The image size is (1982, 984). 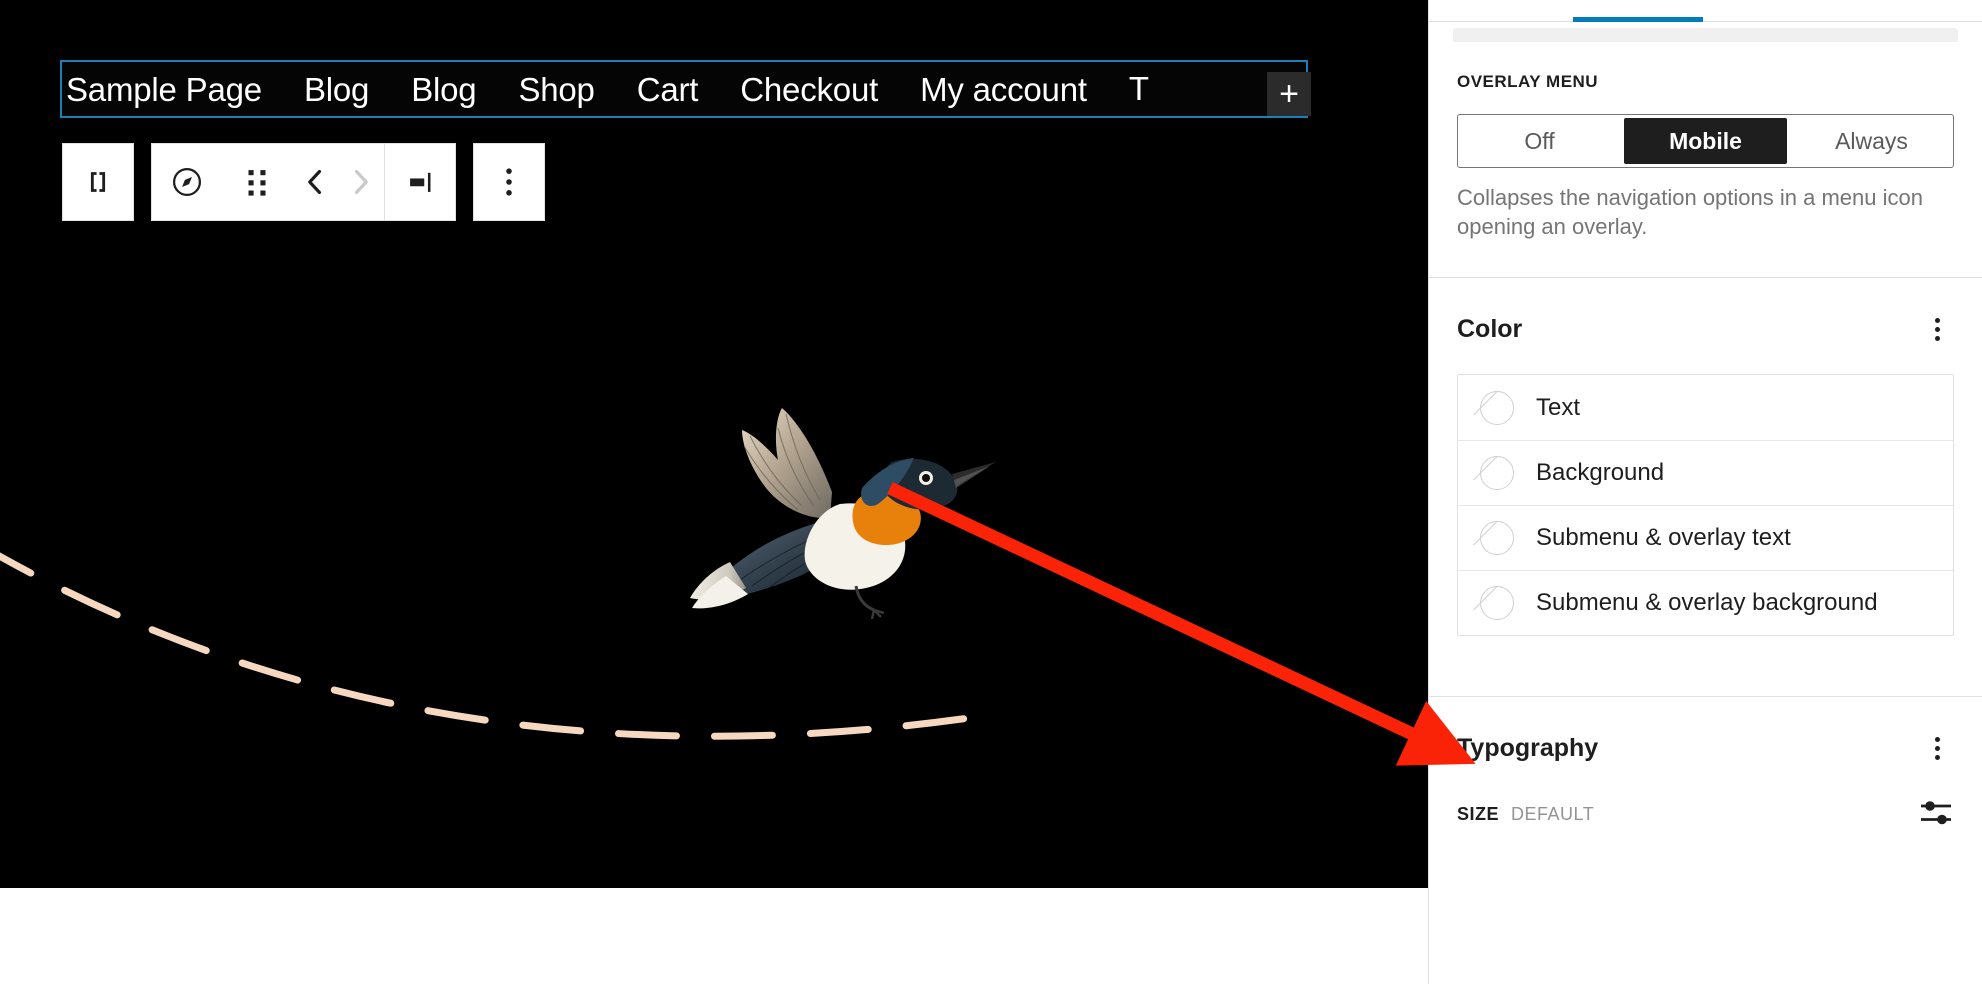 What do you see at coordinates (668, 89) in the screenshot?
I see `nav-item-cart: Cart` at bounding box center [668, 89].